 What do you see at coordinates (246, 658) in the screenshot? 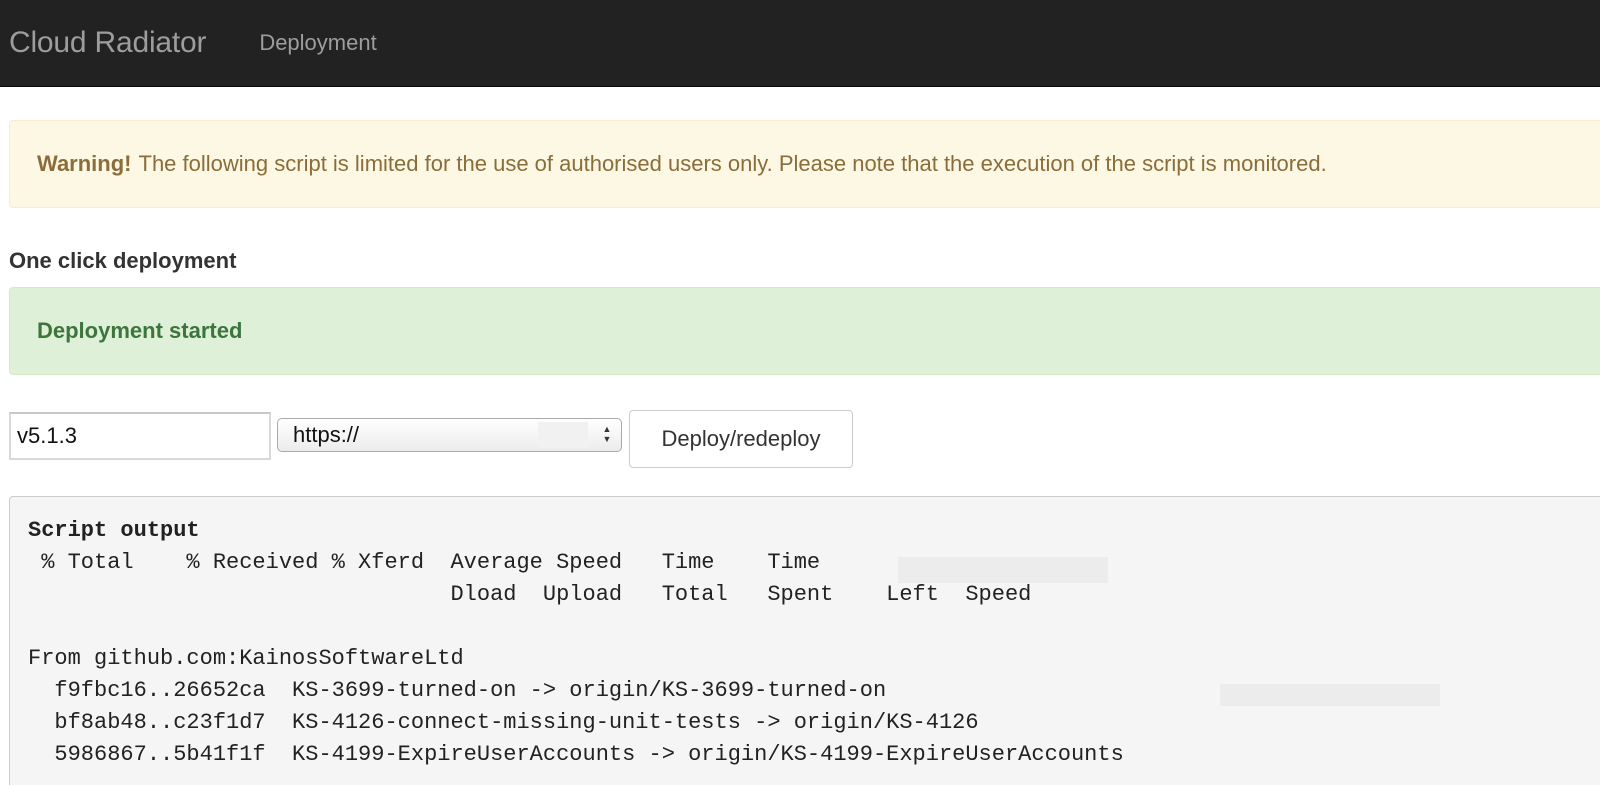
I see `output-line: From github.com:KainosSoftwareLtd` at bounding box center [246, 658].